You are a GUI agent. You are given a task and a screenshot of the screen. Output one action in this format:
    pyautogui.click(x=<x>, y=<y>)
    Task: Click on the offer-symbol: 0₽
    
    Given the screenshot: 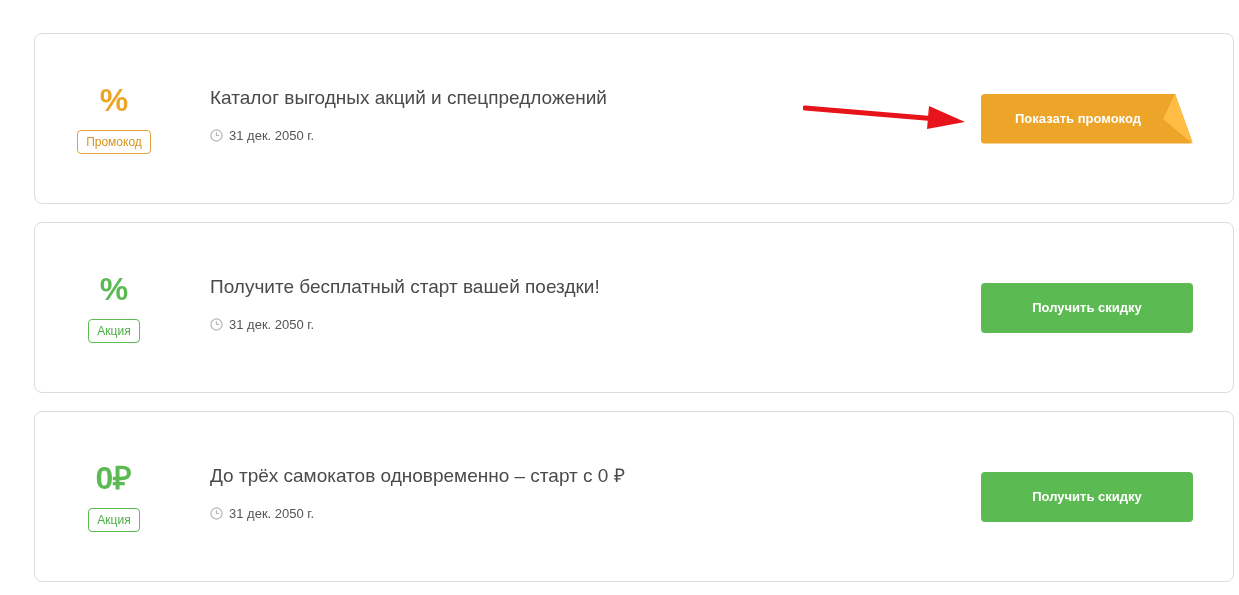 What is the action you would take?
    pyautogui.click(x=114, y=477)
    